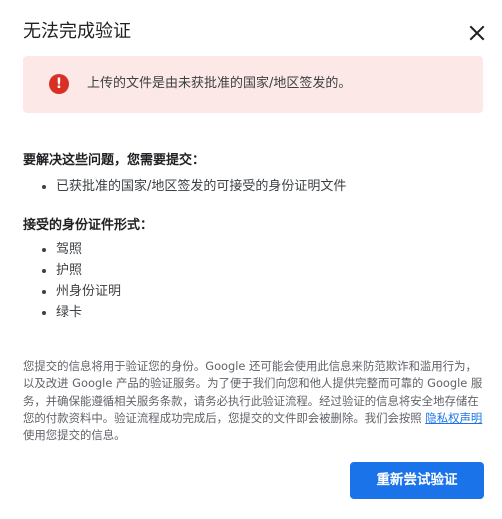 This screenshot has width=502, height=519. Describe the element at coordinates (72, 291) in the screenshot. I see `list-item: 州身份证明` at that location.